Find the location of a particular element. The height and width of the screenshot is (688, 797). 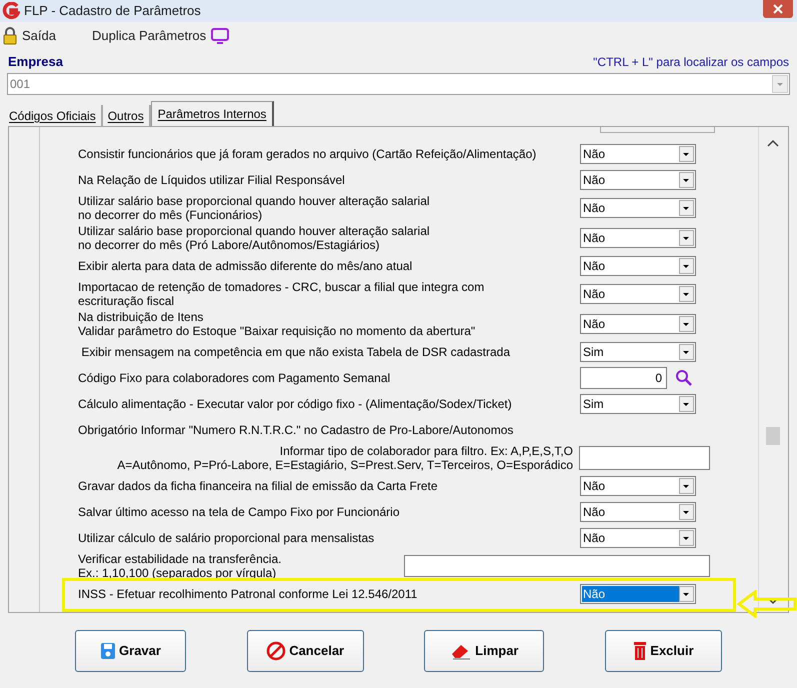

parameter-label: Na Relação de Líquidos utilizar Filial Responsável is located at coordinates (212, 180).